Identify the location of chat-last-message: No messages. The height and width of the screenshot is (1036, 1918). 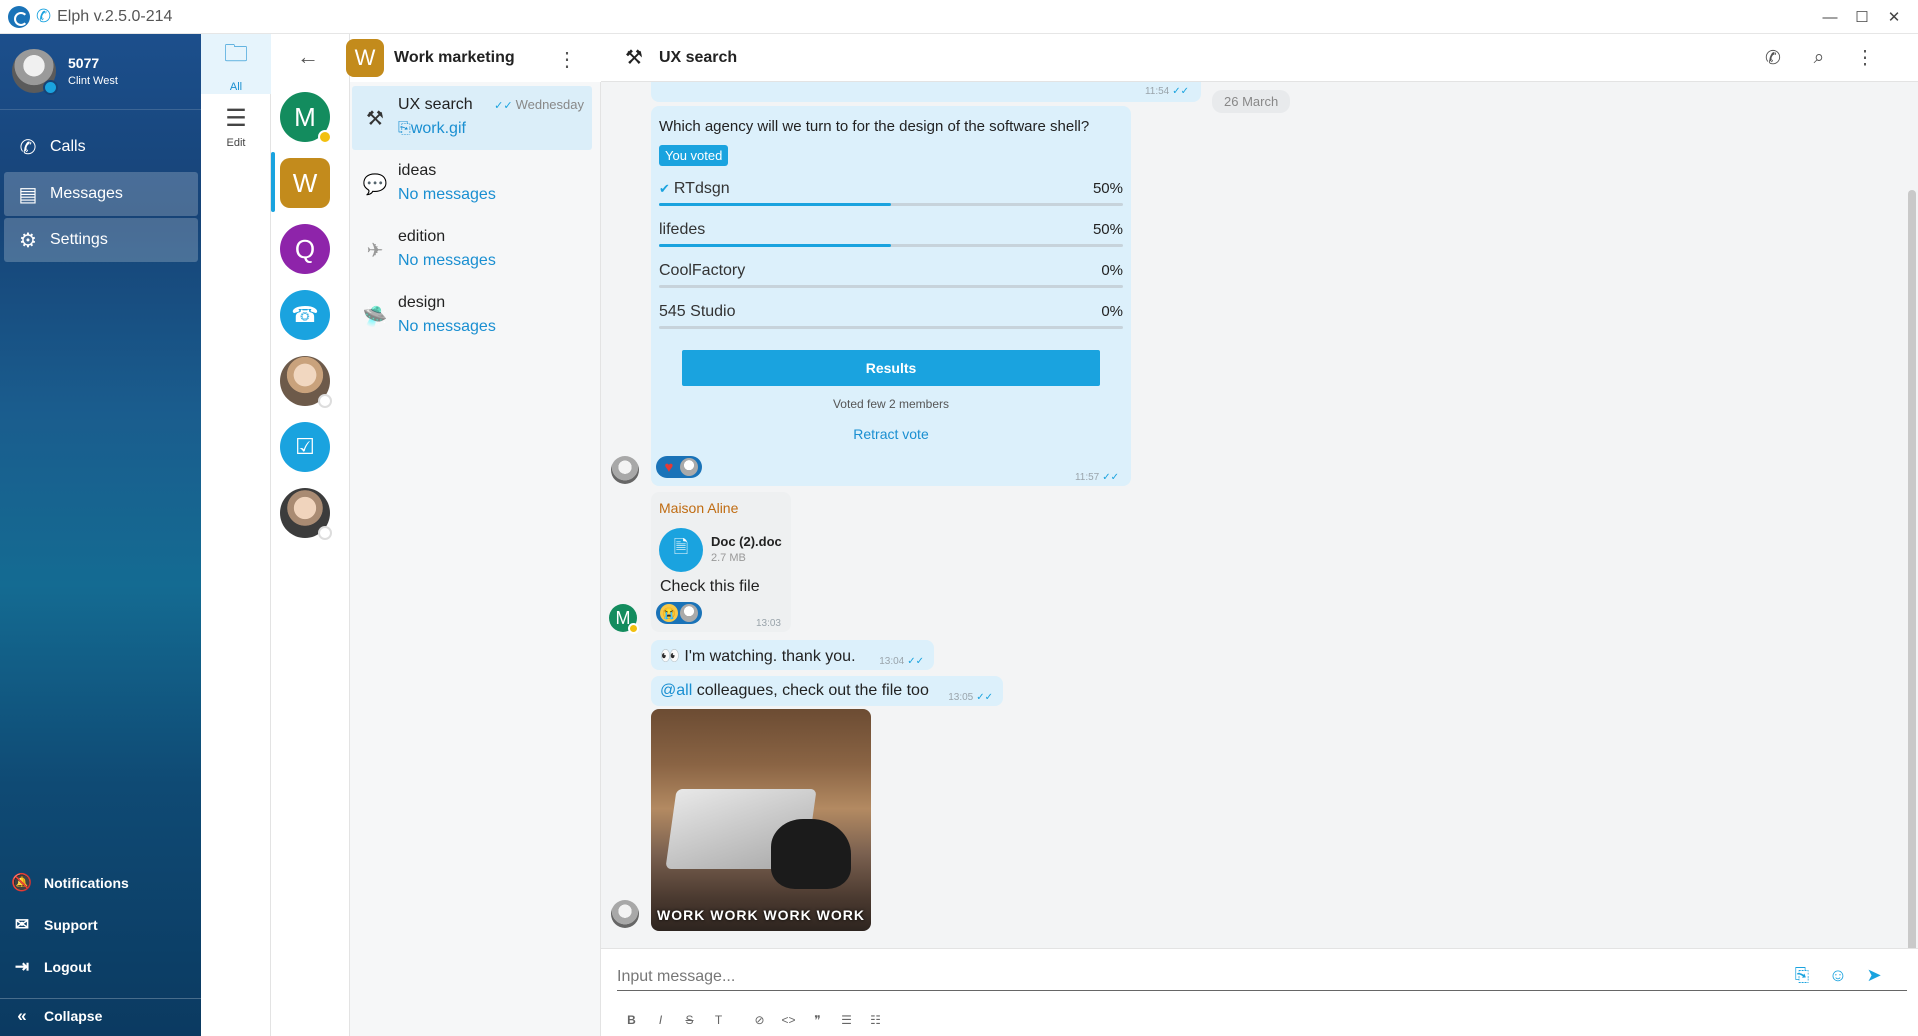
(447, 260).